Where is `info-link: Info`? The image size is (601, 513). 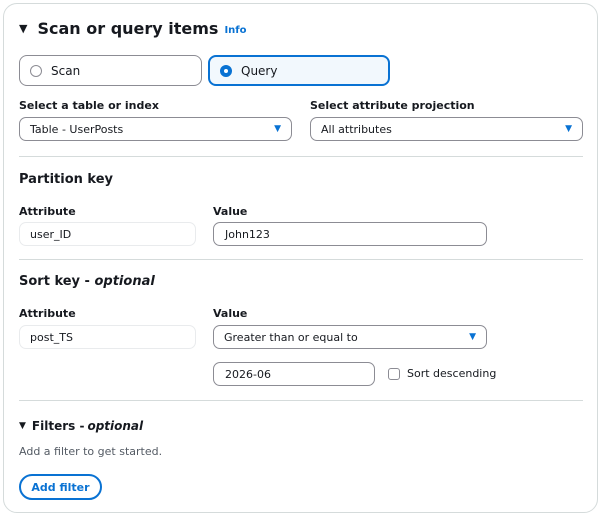 info-link: Info is located at coordinates (235, 30).